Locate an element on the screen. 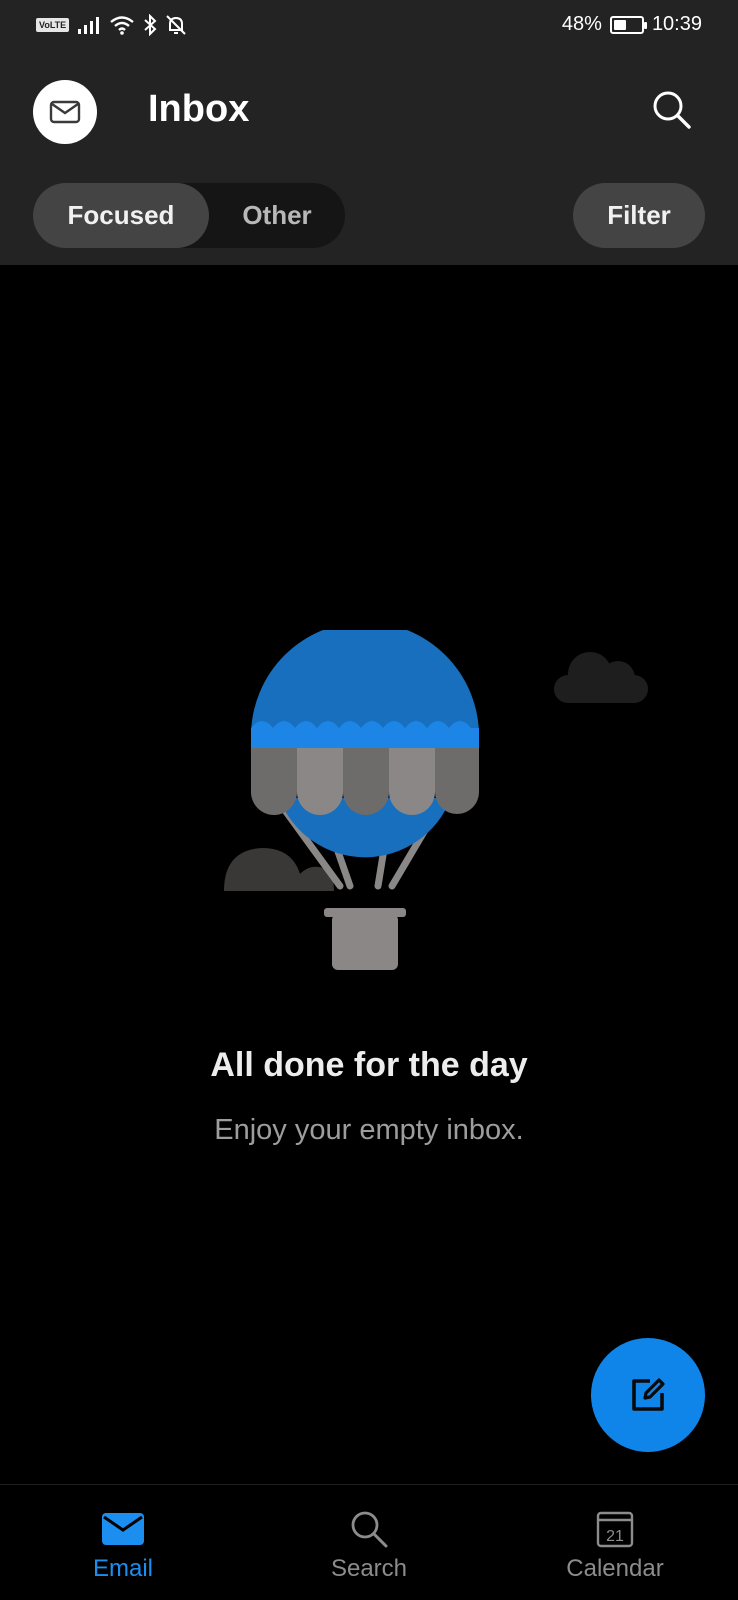  bottom-navigation: Email Search 21 Calendar is located at coordinates (369, 1542).